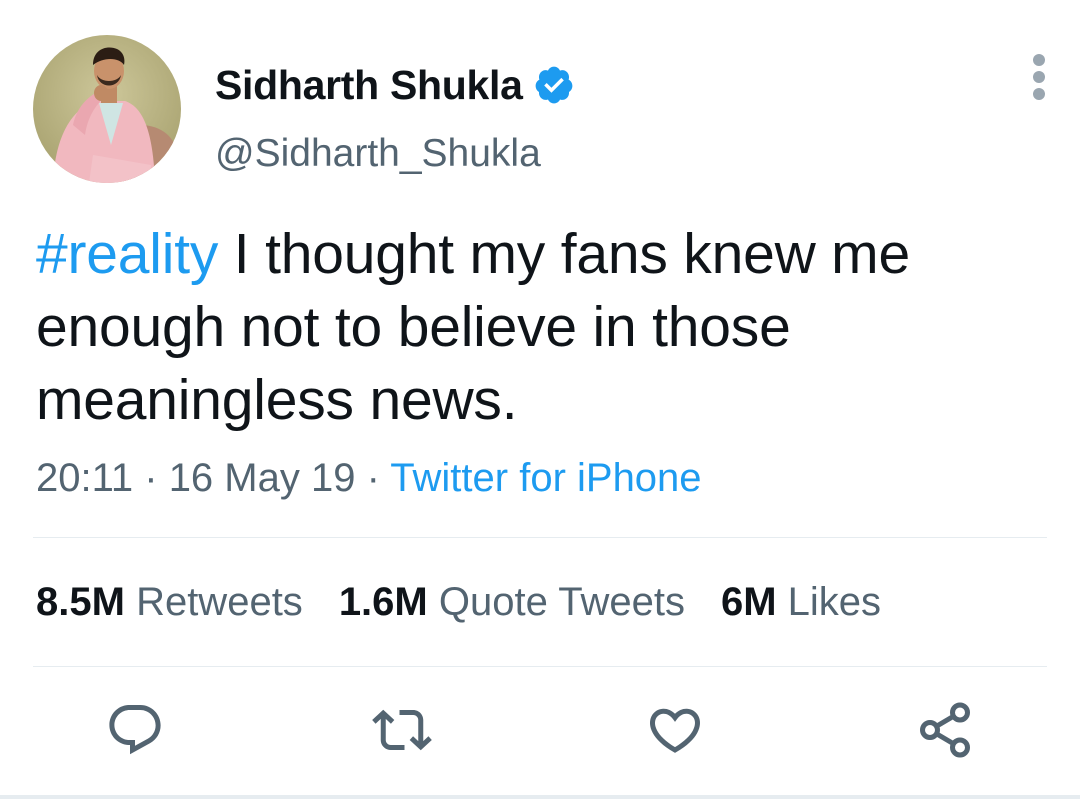 This screenshot has height=799, width=1080. I want to click on tweet-time: 20:11, so click(84, 478).